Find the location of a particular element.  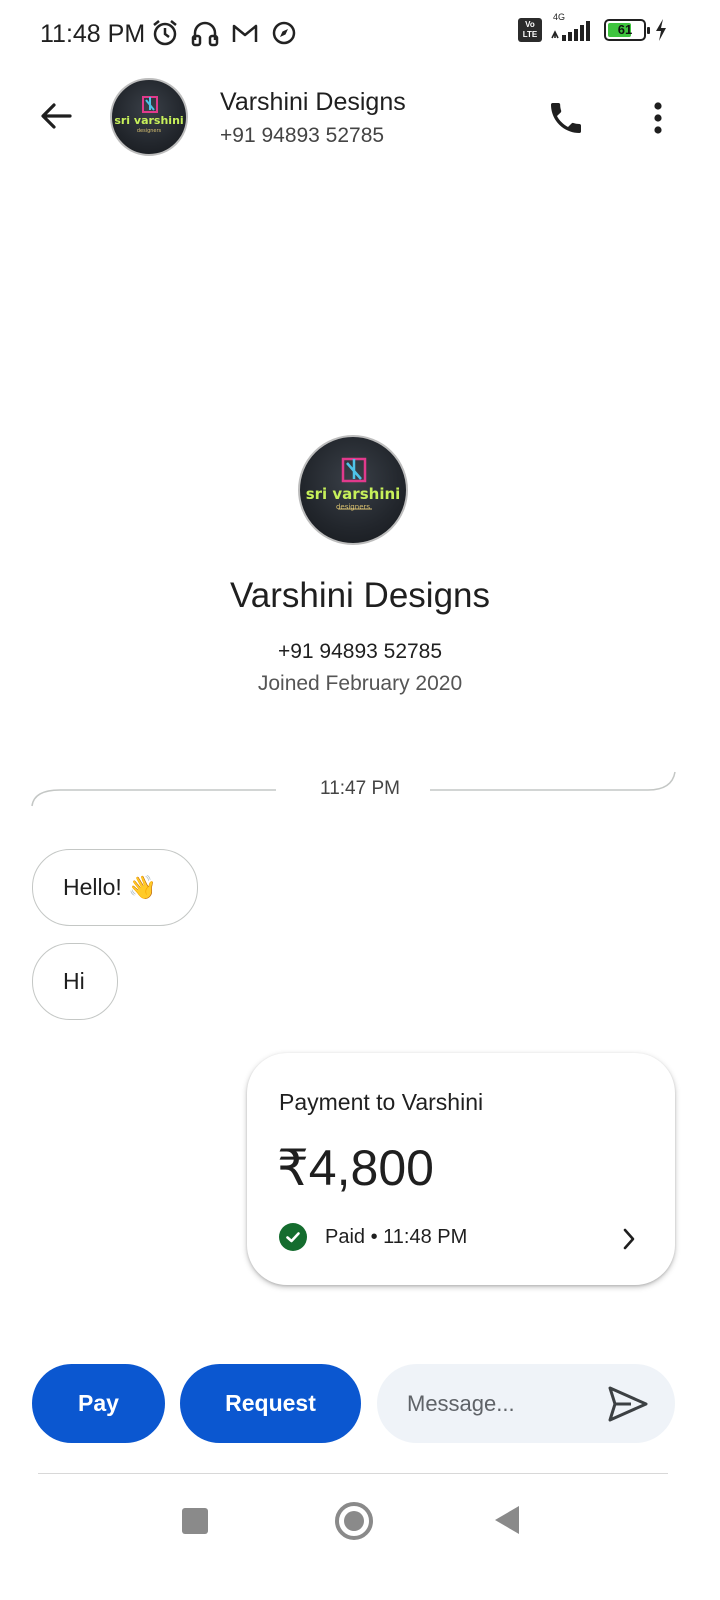

time-divider: 11:47 PM is located at coordinates (360, 790).